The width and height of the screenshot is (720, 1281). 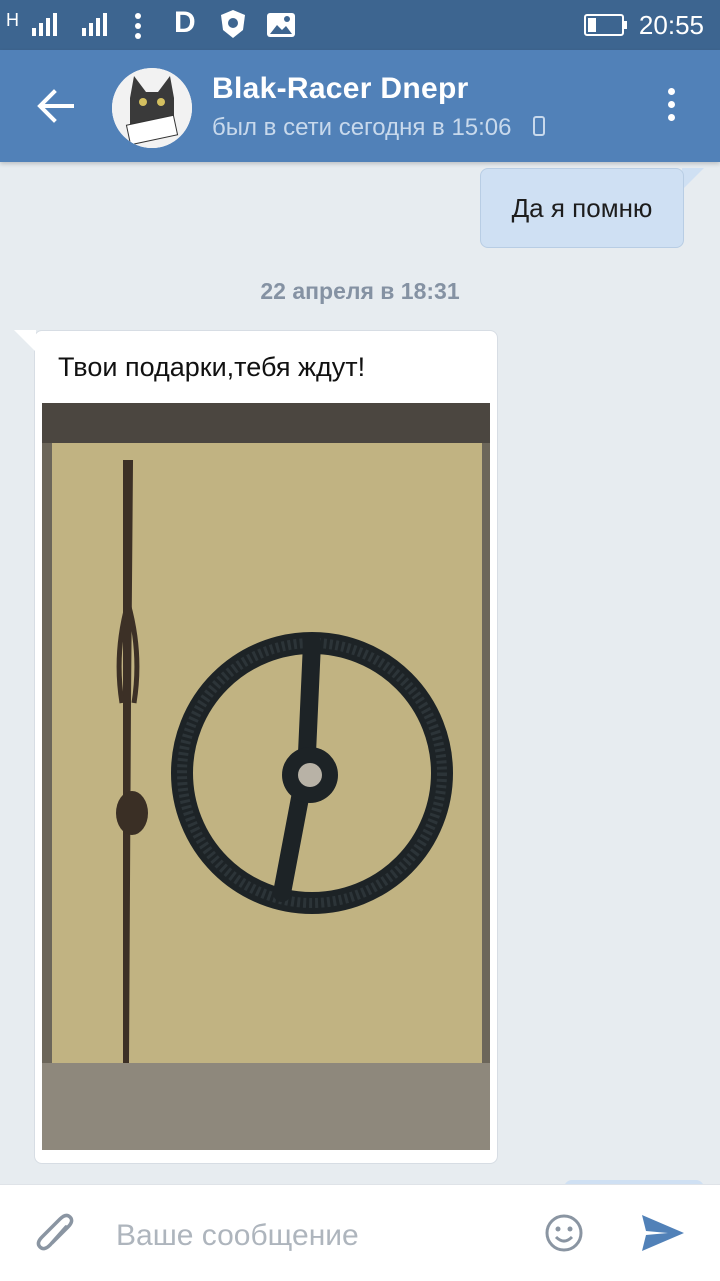 I want to click on message-text: Да я помню, so click(x=582, y=207).